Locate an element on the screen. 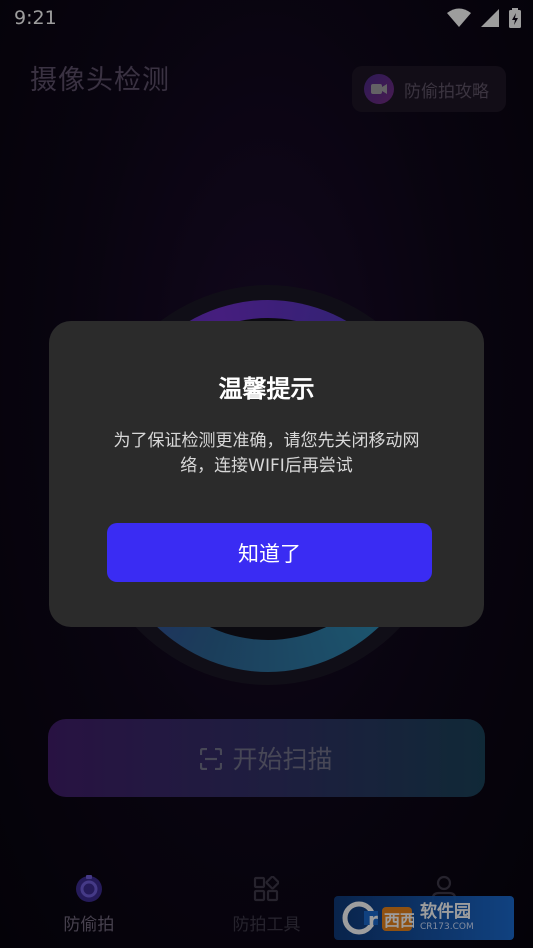  dialog-title: 温馨提示 is located at coordinates (266, 389).